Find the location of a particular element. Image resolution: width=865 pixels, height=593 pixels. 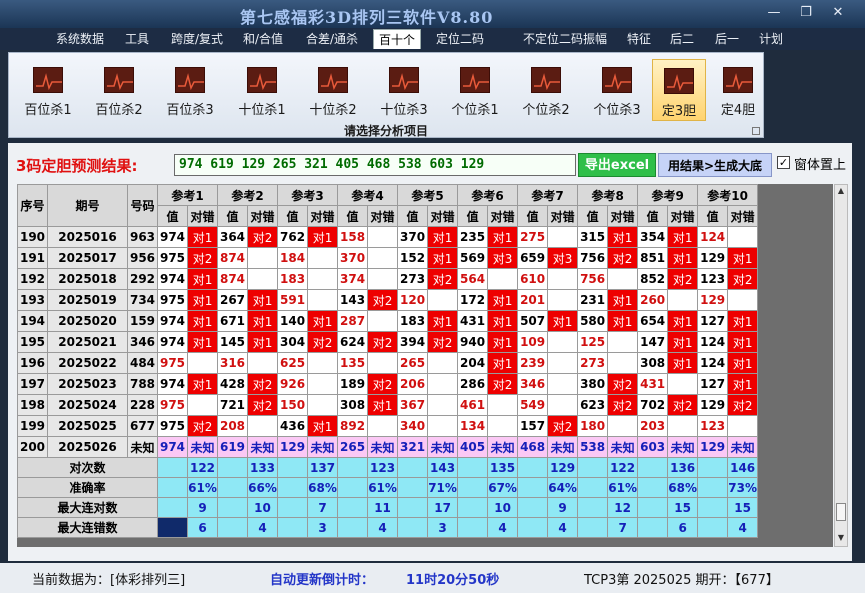

ref-value: 286 is located at coordinates (473, 384).